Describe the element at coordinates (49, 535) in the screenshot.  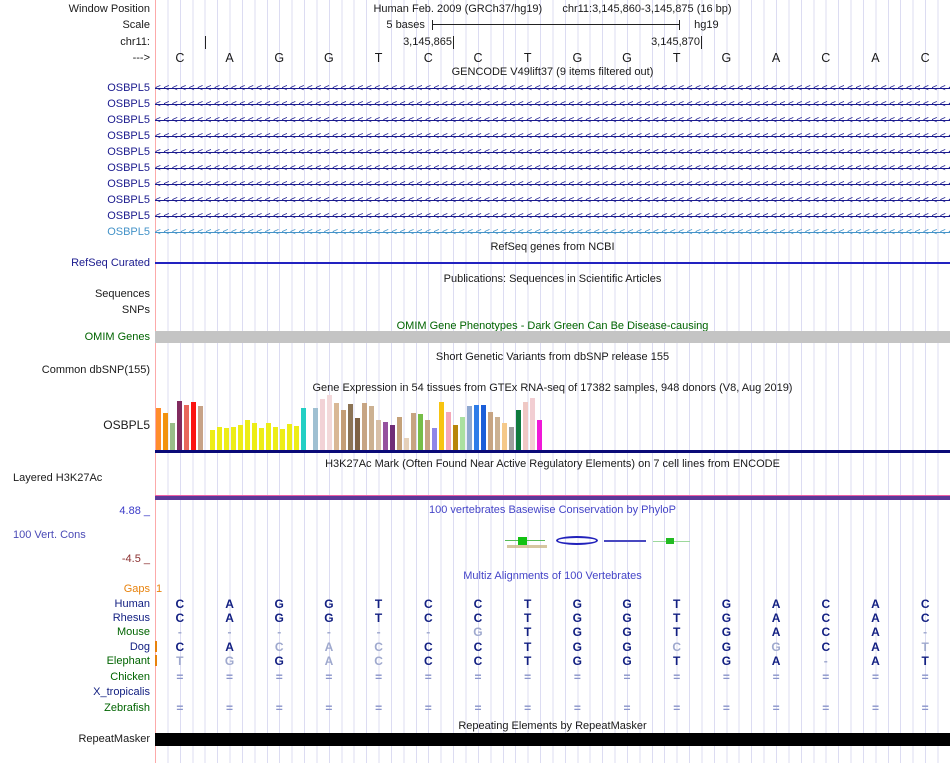
I see `cons-track-label: 100 Vert. Cons` at that location.